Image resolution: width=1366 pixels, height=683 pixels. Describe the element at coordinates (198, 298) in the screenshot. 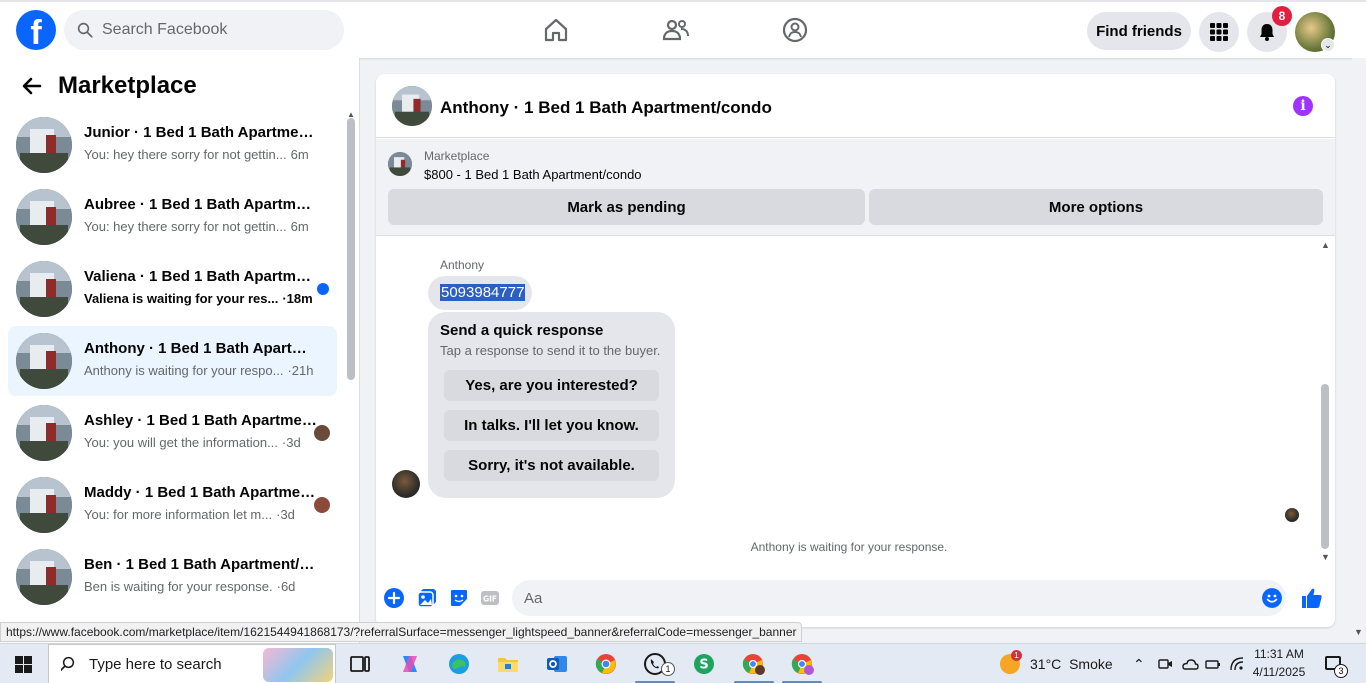

I see `conversation-preview: Valiena is waiting for your res... ·18m` at that location.